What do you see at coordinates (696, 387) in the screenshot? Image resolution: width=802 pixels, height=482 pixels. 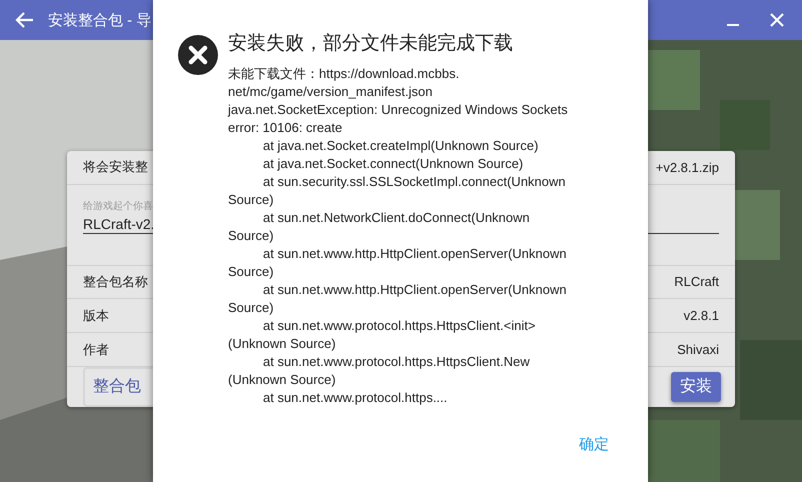 I see `install-button: 安装` at bounding box center [696, 387].